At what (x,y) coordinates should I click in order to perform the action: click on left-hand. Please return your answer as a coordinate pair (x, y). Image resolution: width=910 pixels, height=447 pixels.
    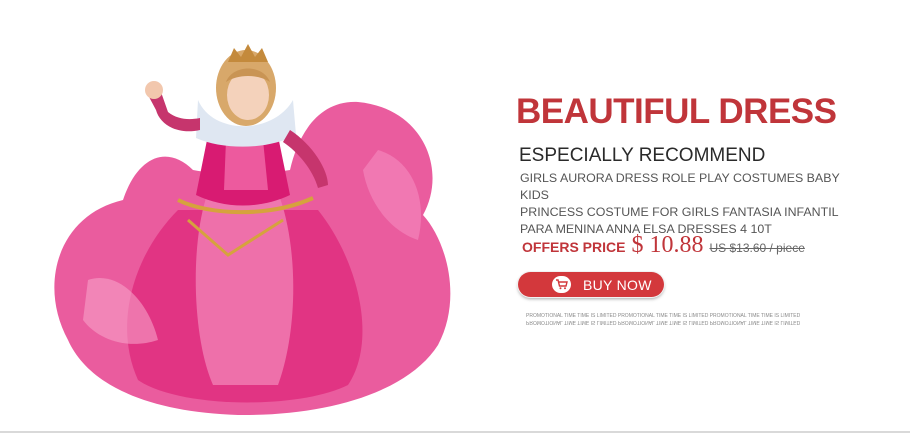
    Looking at the image, I should click on (154, 90).